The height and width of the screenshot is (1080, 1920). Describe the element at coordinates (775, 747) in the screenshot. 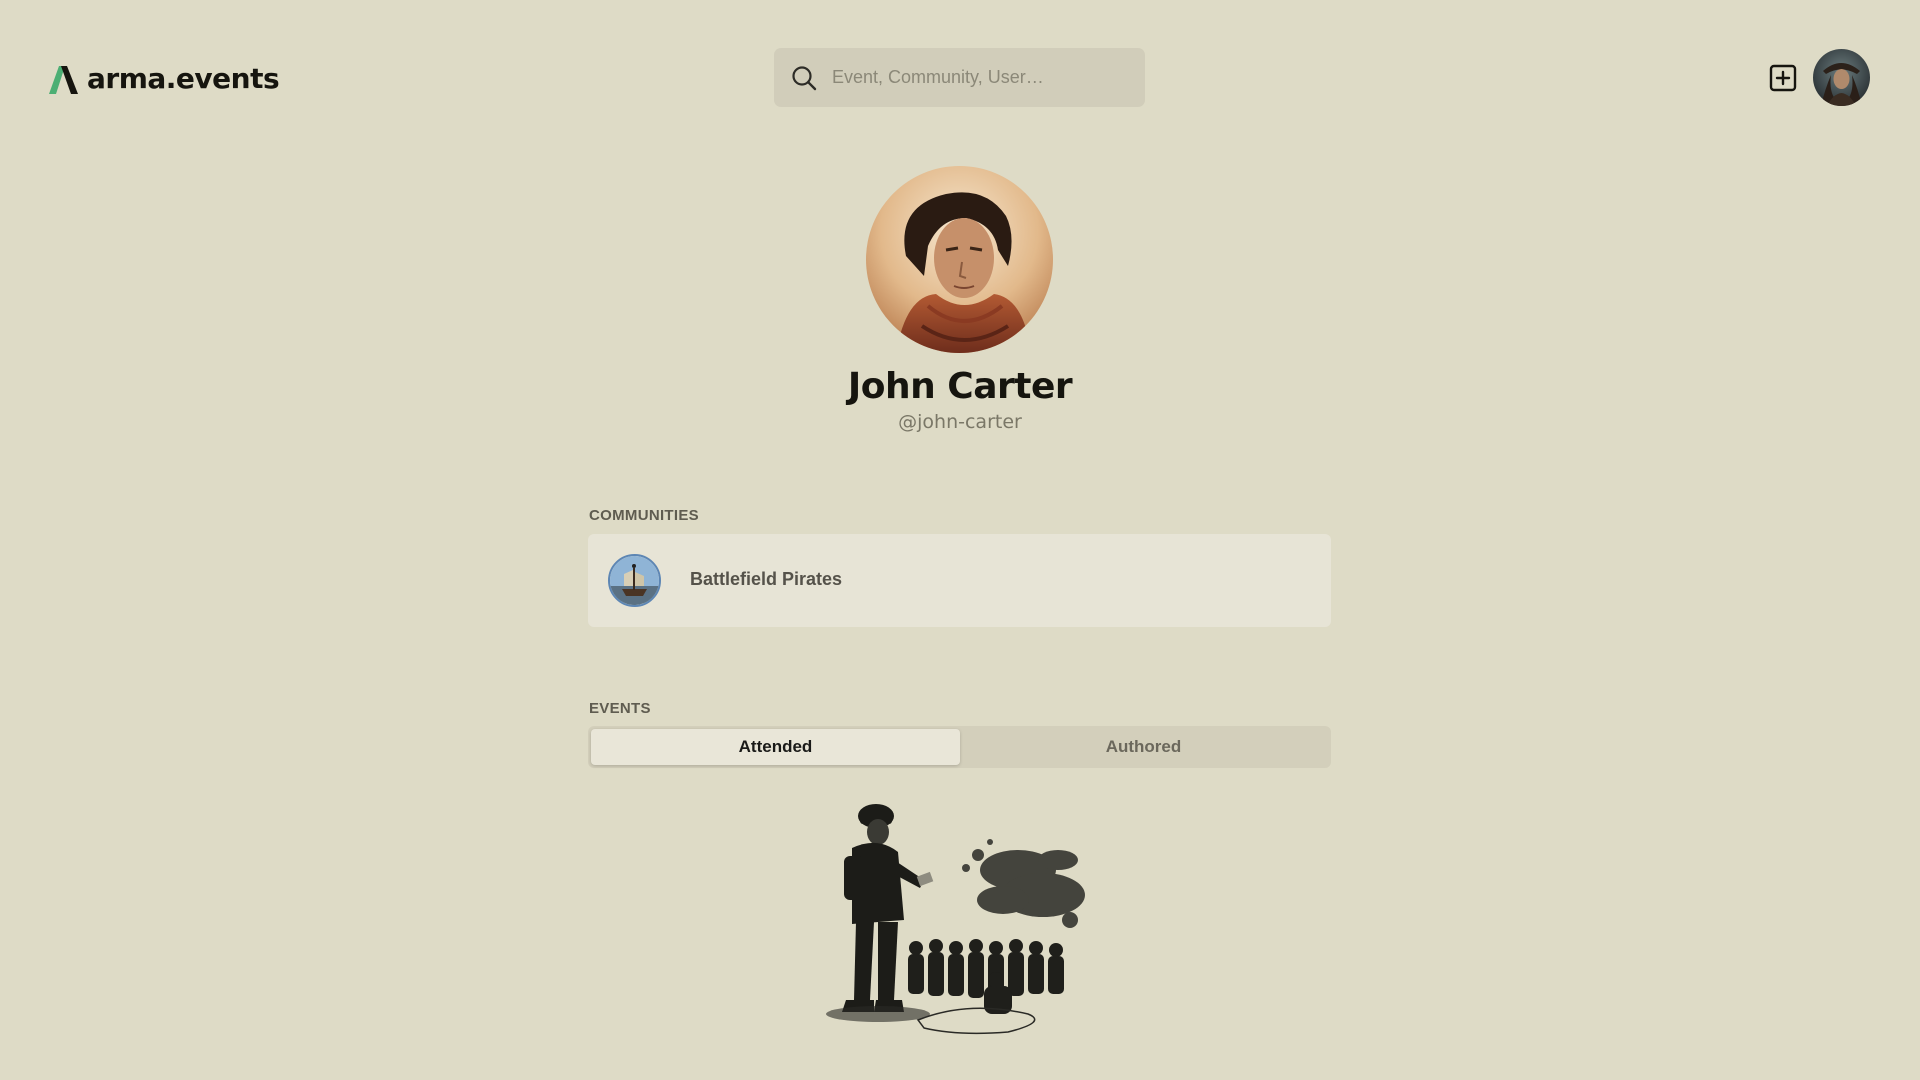

I see `tab-attended: Attended` at that location.